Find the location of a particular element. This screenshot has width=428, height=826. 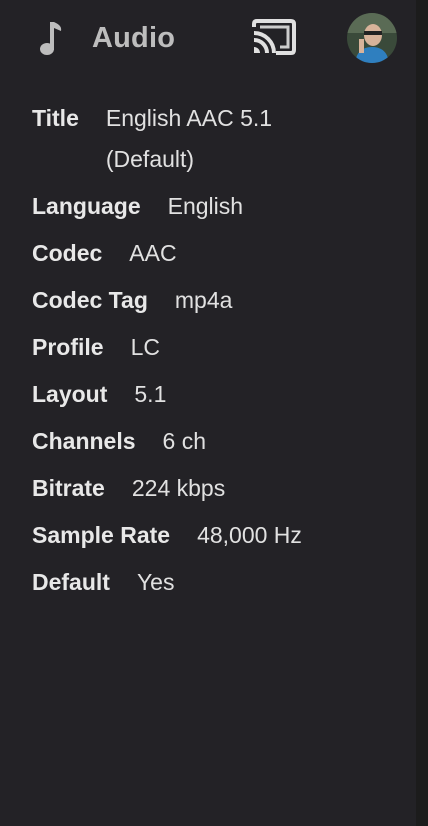

info-row-layout: Layout 5.1 is located at coordinates (212, 394).